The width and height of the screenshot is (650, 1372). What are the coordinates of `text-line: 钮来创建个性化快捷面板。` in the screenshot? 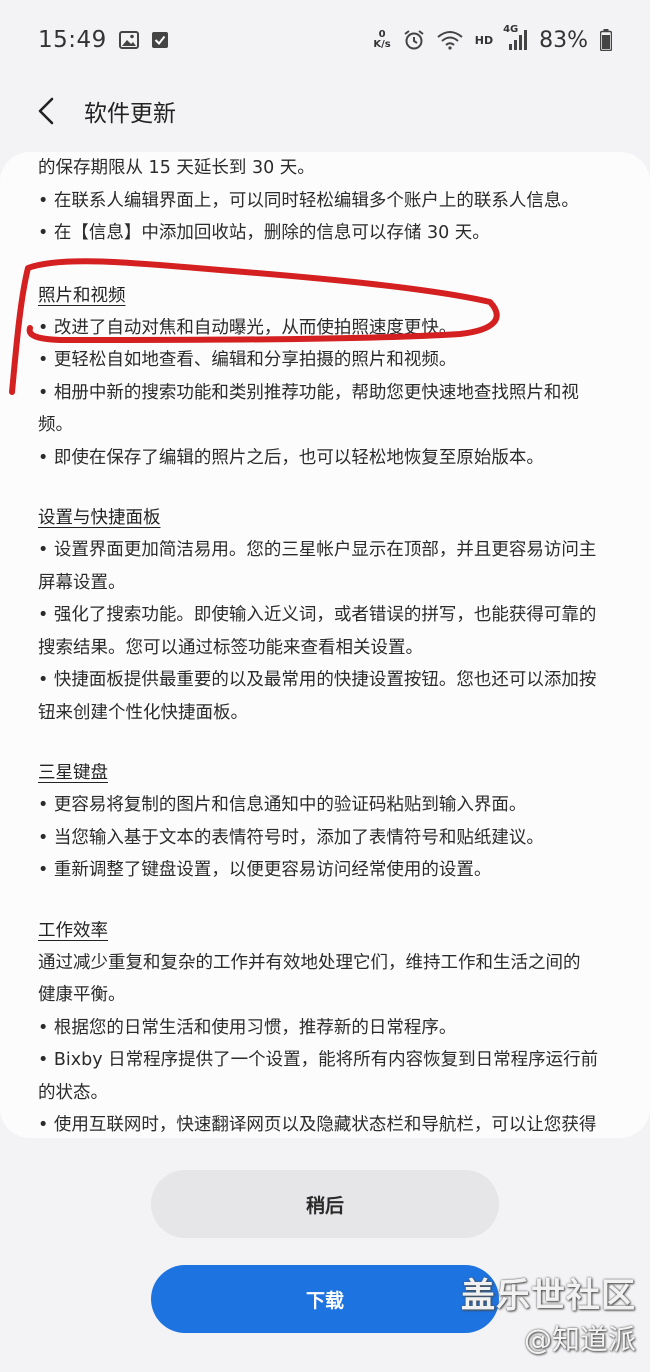 It's located at (143, 712).